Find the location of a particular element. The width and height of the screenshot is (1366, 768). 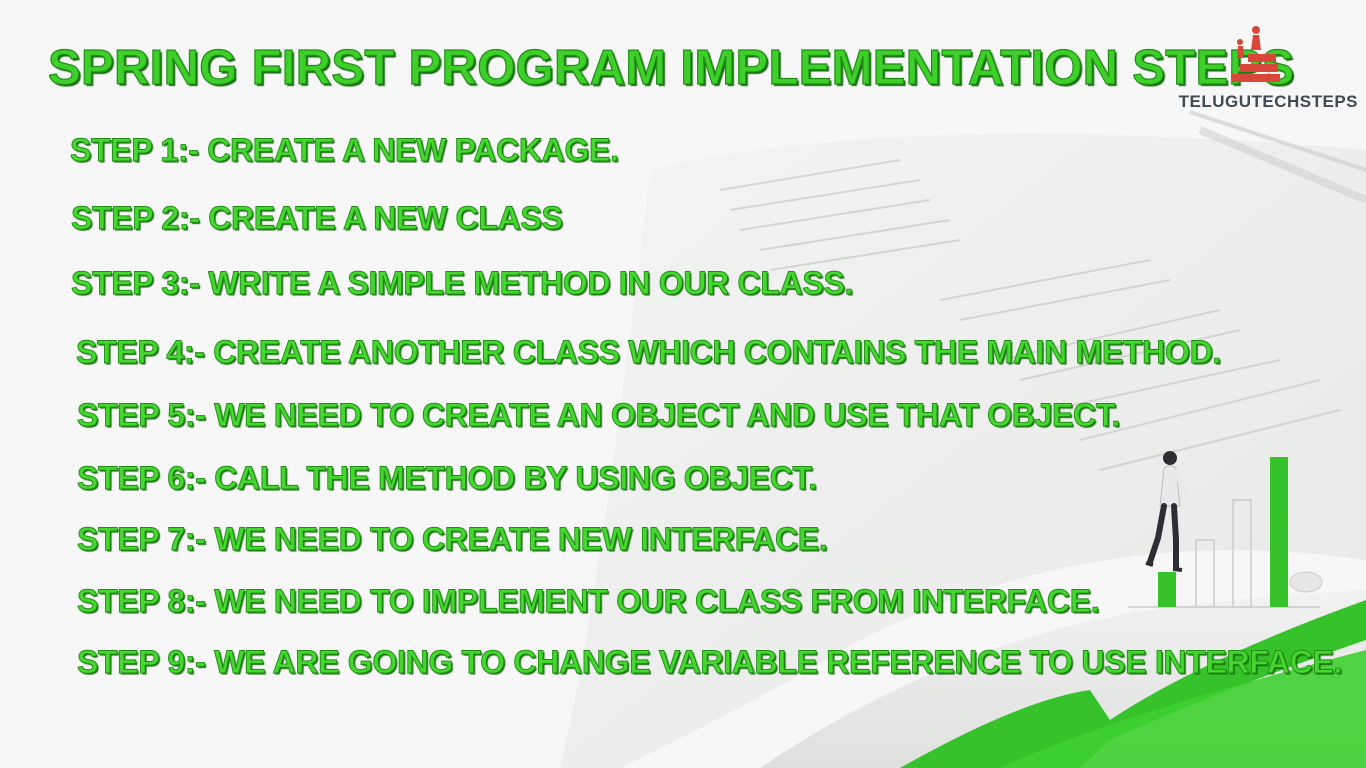

brand-name: TELUGUTECHSTEPS is located at coordinates (1268, 101).